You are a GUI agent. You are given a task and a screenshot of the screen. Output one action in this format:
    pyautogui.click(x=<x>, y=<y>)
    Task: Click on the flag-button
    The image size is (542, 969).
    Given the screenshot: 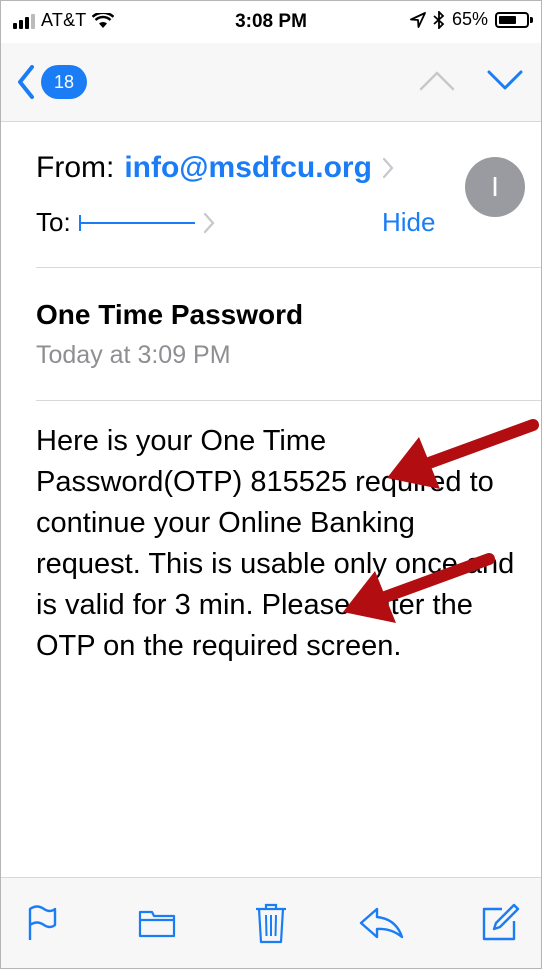 What is the action you would take?
    pyautogui.click(x=42, y=923)
    